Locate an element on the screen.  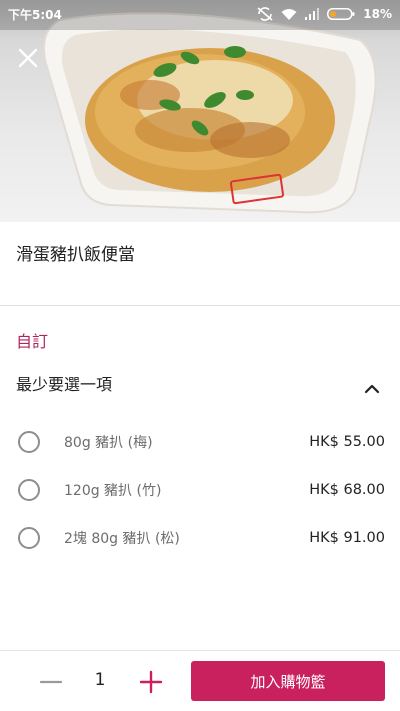
decrease-quantity-button is located at coordinates (51, 682).